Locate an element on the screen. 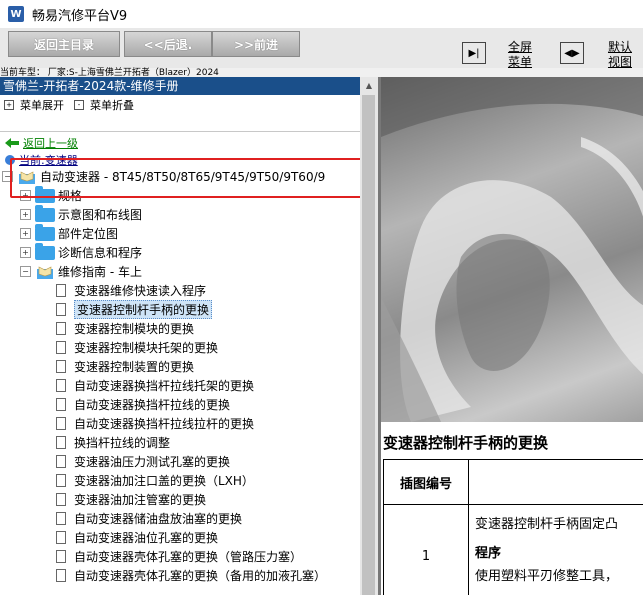 The height and width of the screenshot is (595, 643). tree-item: 变速器油压力测试孔塞的更换 is located at coordinates (143, 461).